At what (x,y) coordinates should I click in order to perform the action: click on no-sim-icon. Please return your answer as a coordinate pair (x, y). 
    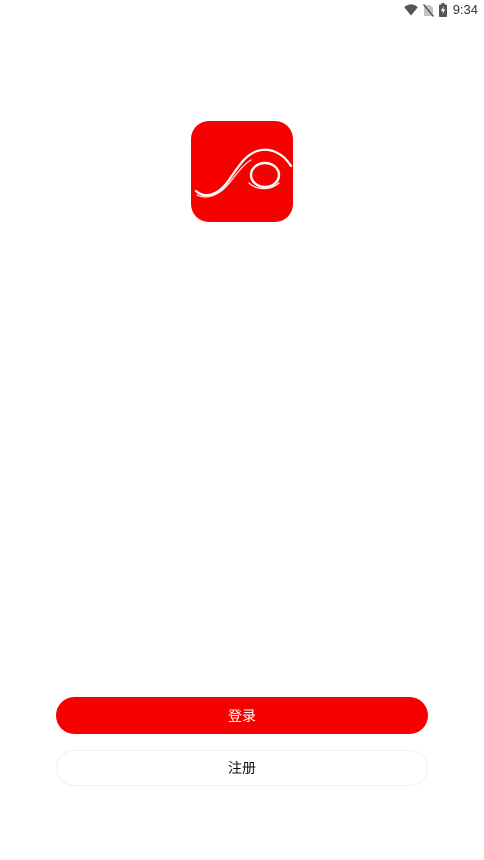
    Looking at the image, I should click on (428, 10).